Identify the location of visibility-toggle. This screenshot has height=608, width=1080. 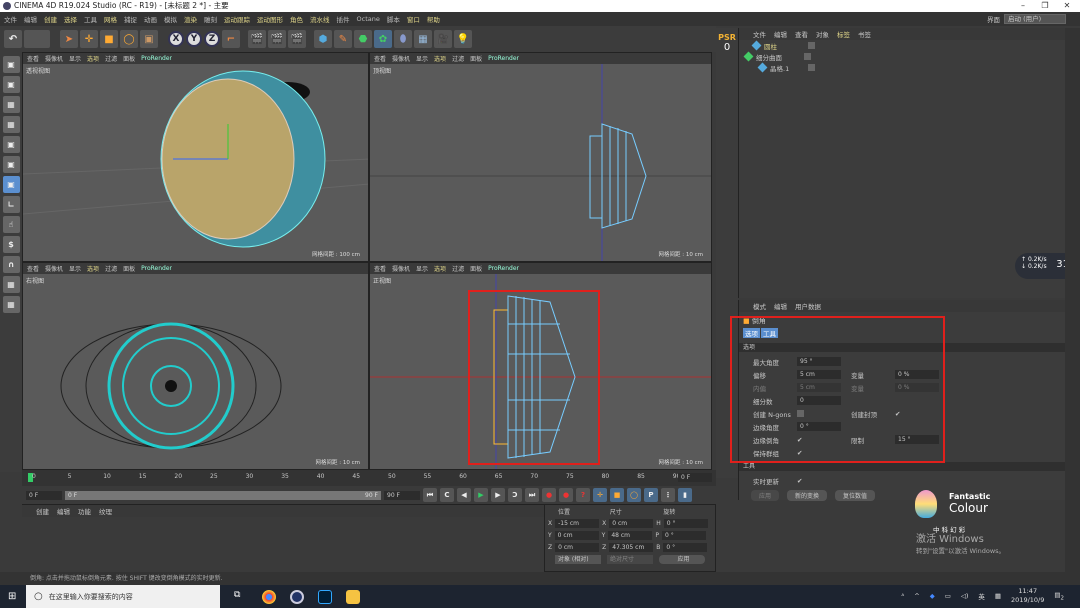
(811, 45).